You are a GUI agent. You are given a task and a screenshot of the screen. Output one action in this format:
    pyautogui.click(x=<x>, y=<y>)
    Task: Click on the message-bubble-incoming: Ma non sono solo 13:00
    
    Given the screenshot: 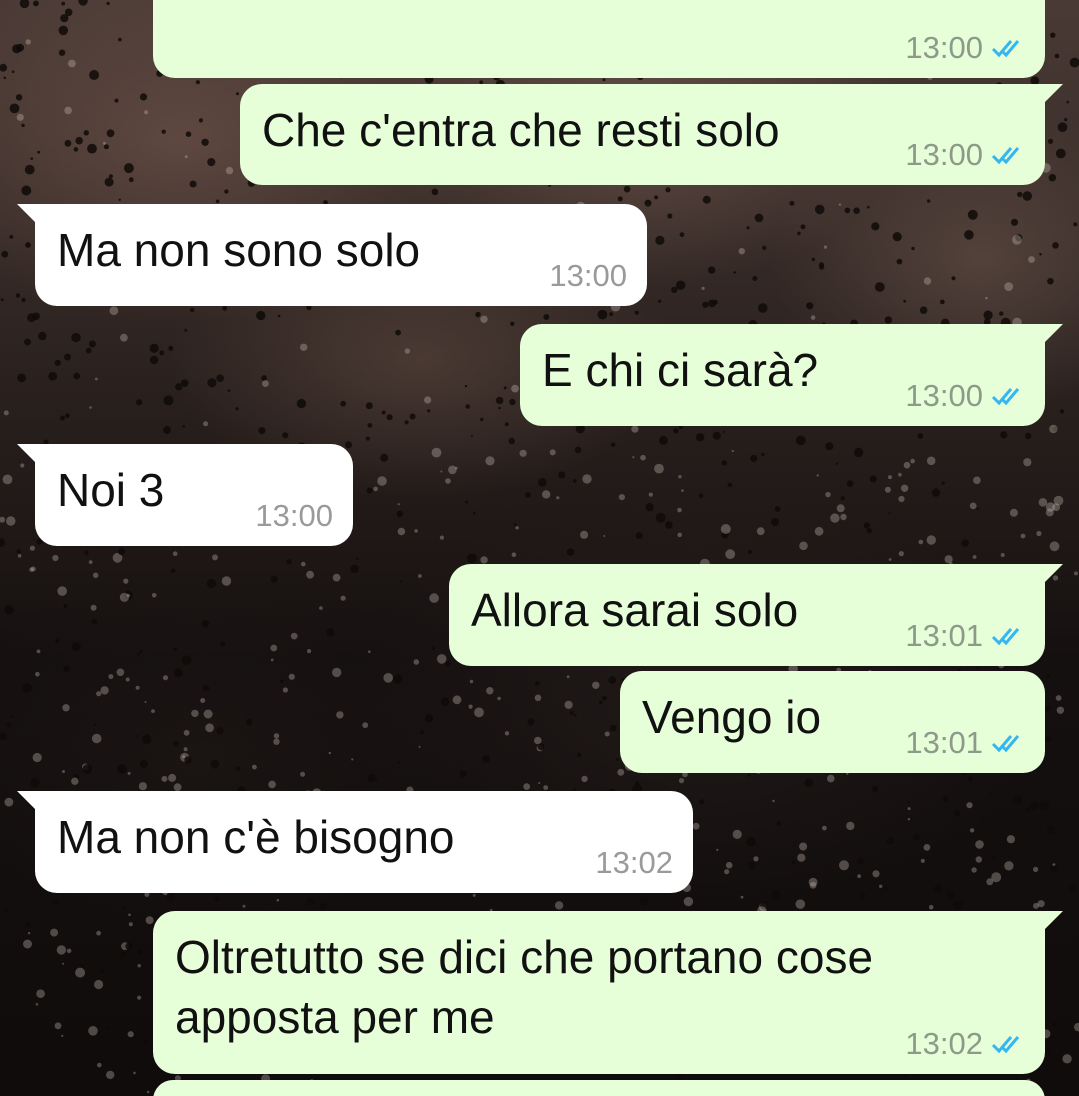 What is the action you would take?
    pyautogui.click(x=332, y=255)
    